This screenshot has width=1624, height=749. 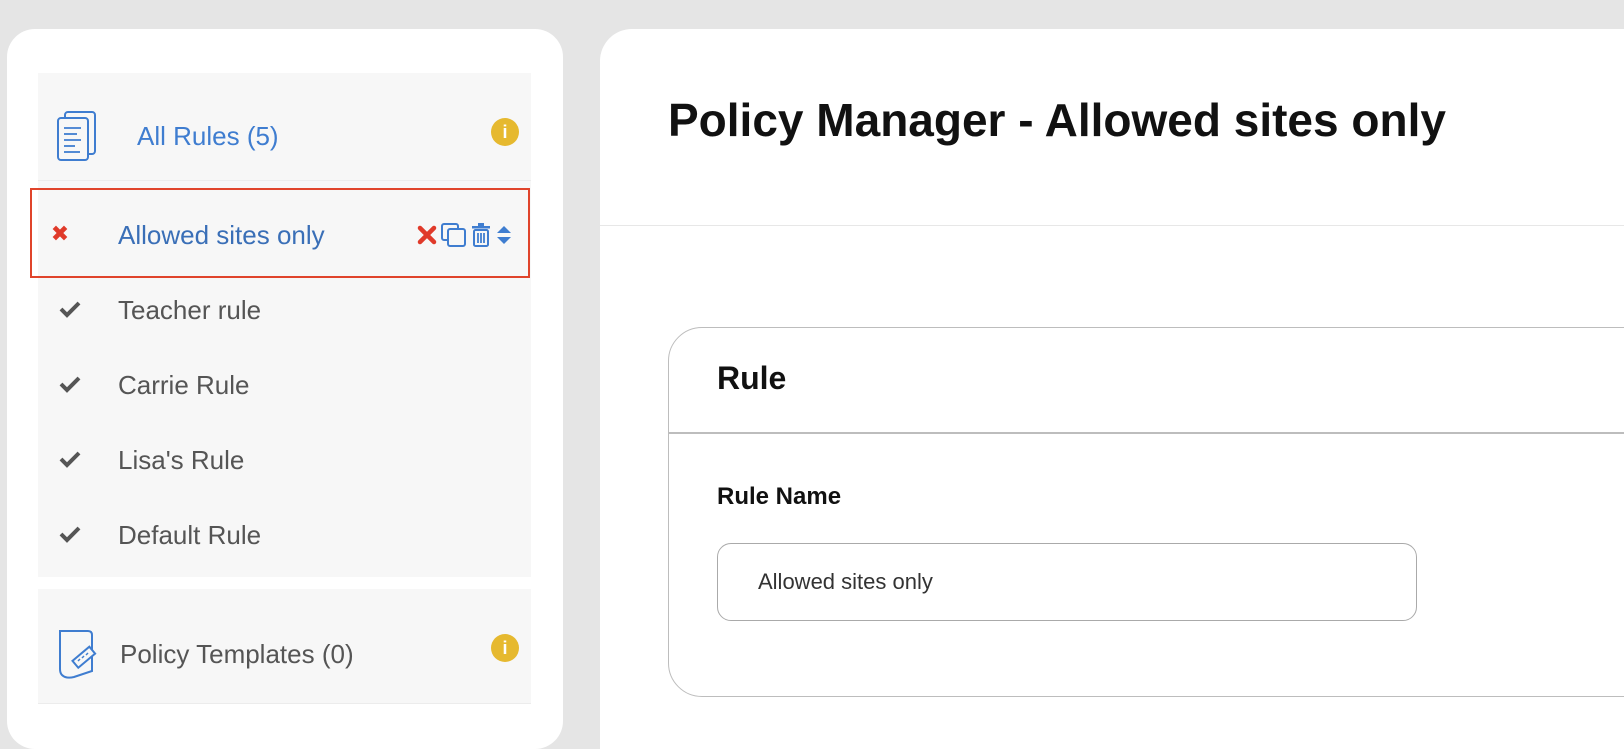 I want to click on template-ruler-icon, so click(x=78, y=654).